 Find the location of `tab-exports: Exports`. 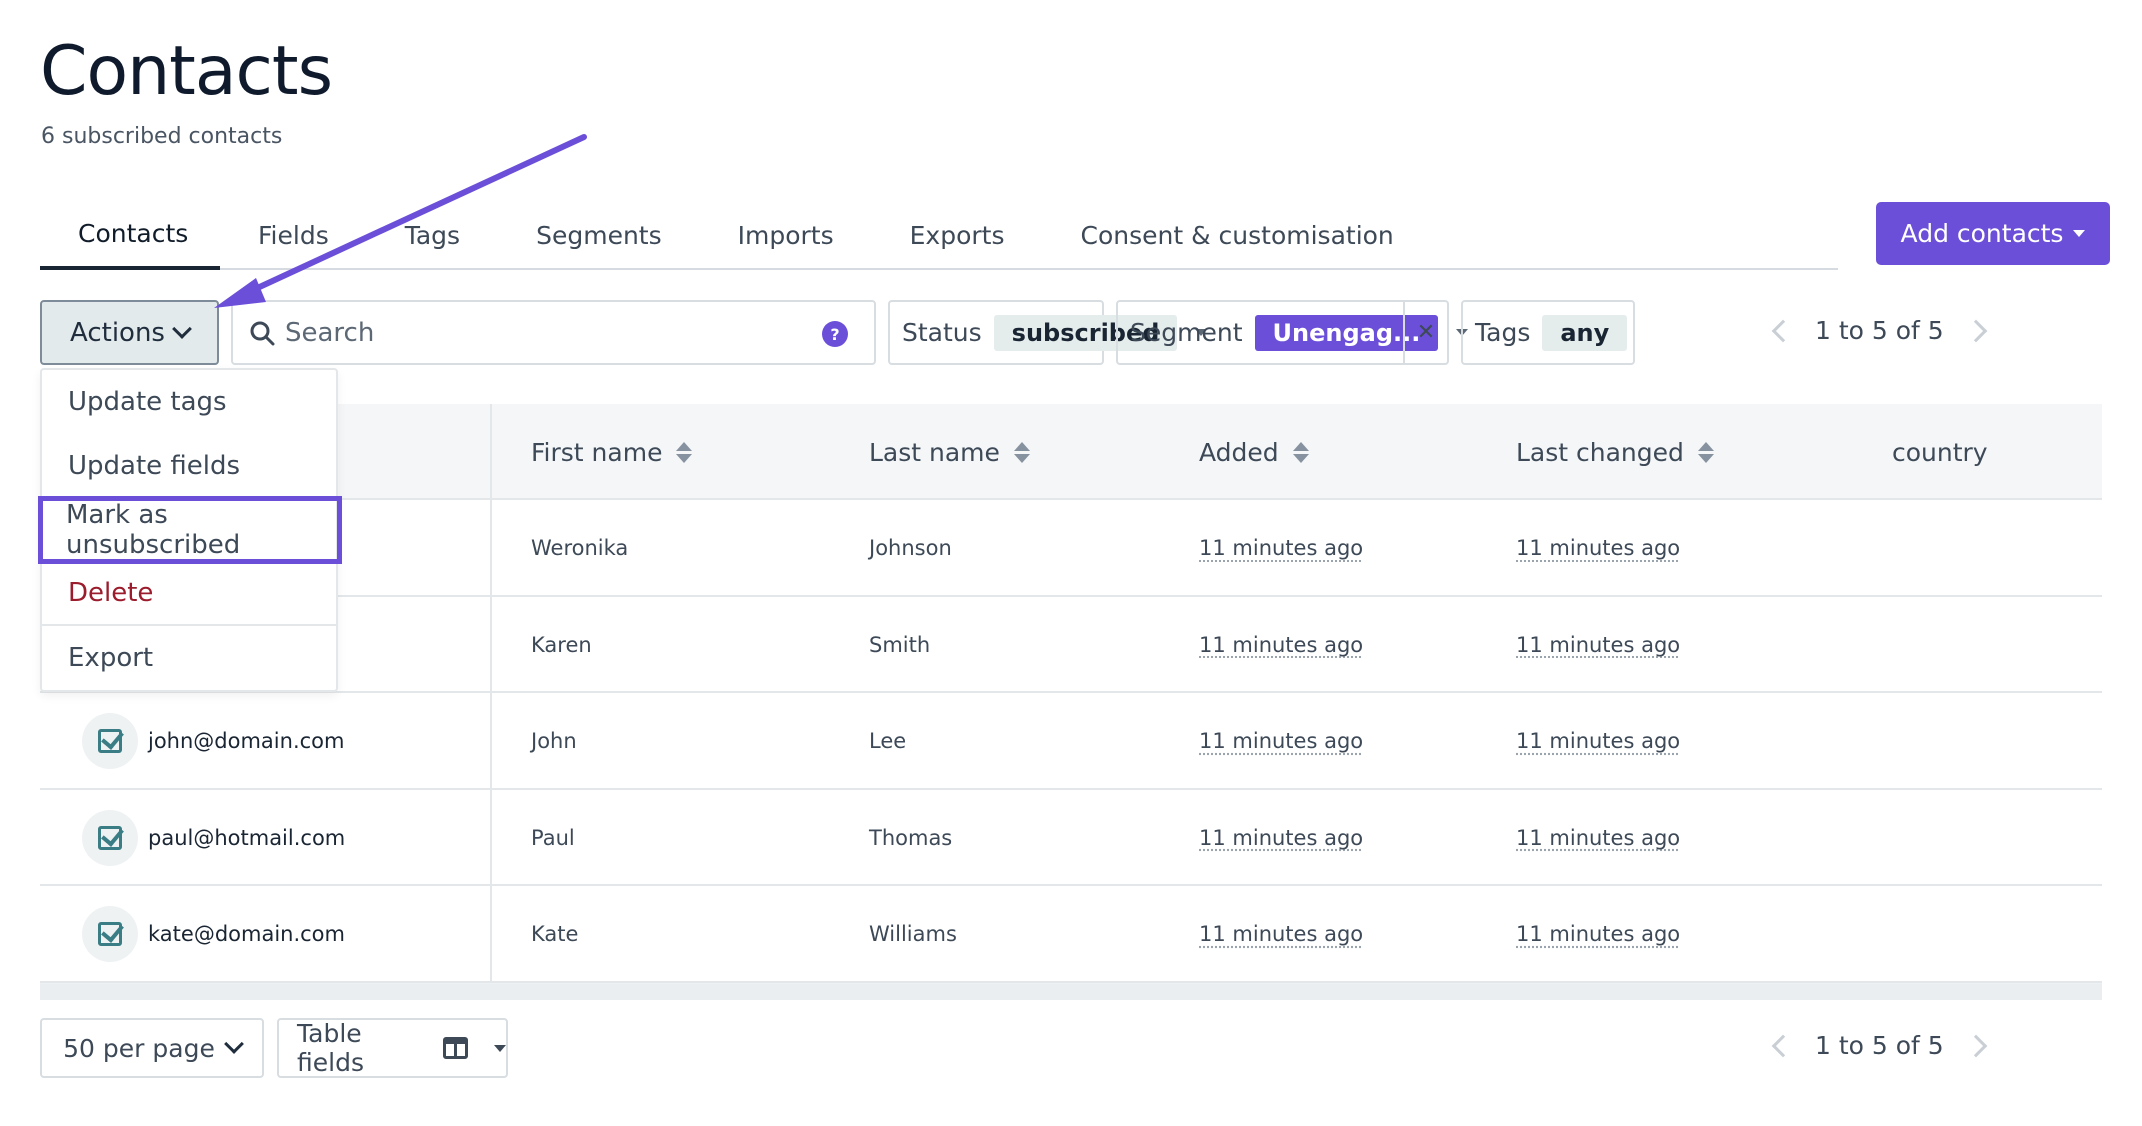

tab-exports: Exports is located at coordinates (957, 235).